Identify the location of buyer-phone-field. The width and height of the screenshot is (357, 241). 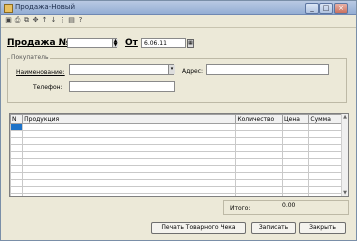
(122, 86).